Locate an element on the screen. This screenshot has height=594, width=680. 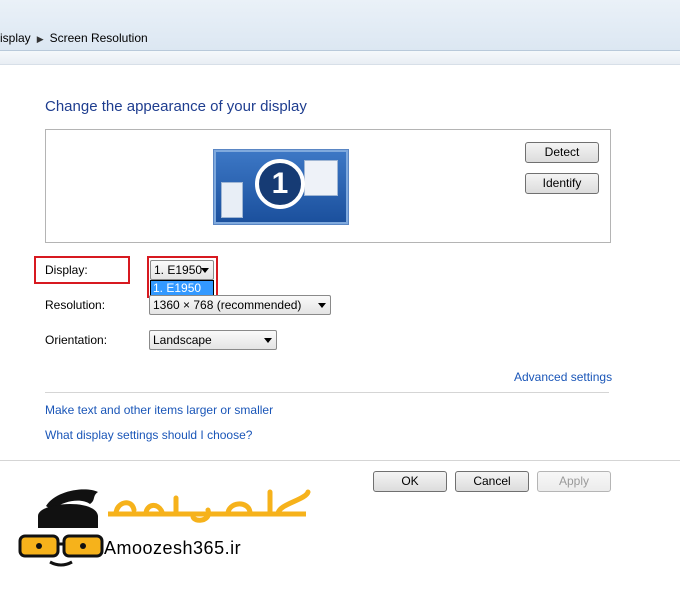
resolution-select: 1360 × 768 (recommended) is located at coordinates (240, 305).